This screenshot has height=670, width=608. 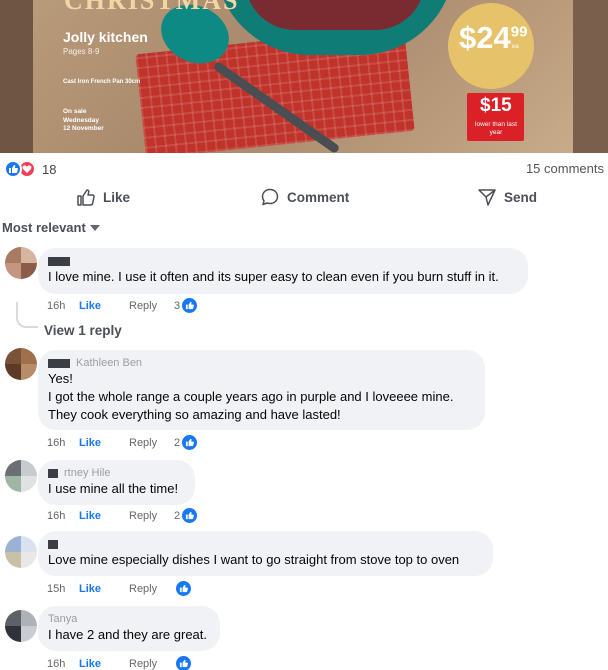 I want to click on commenter-name-text: Kathleen Ben, so click(x=109, y=363).